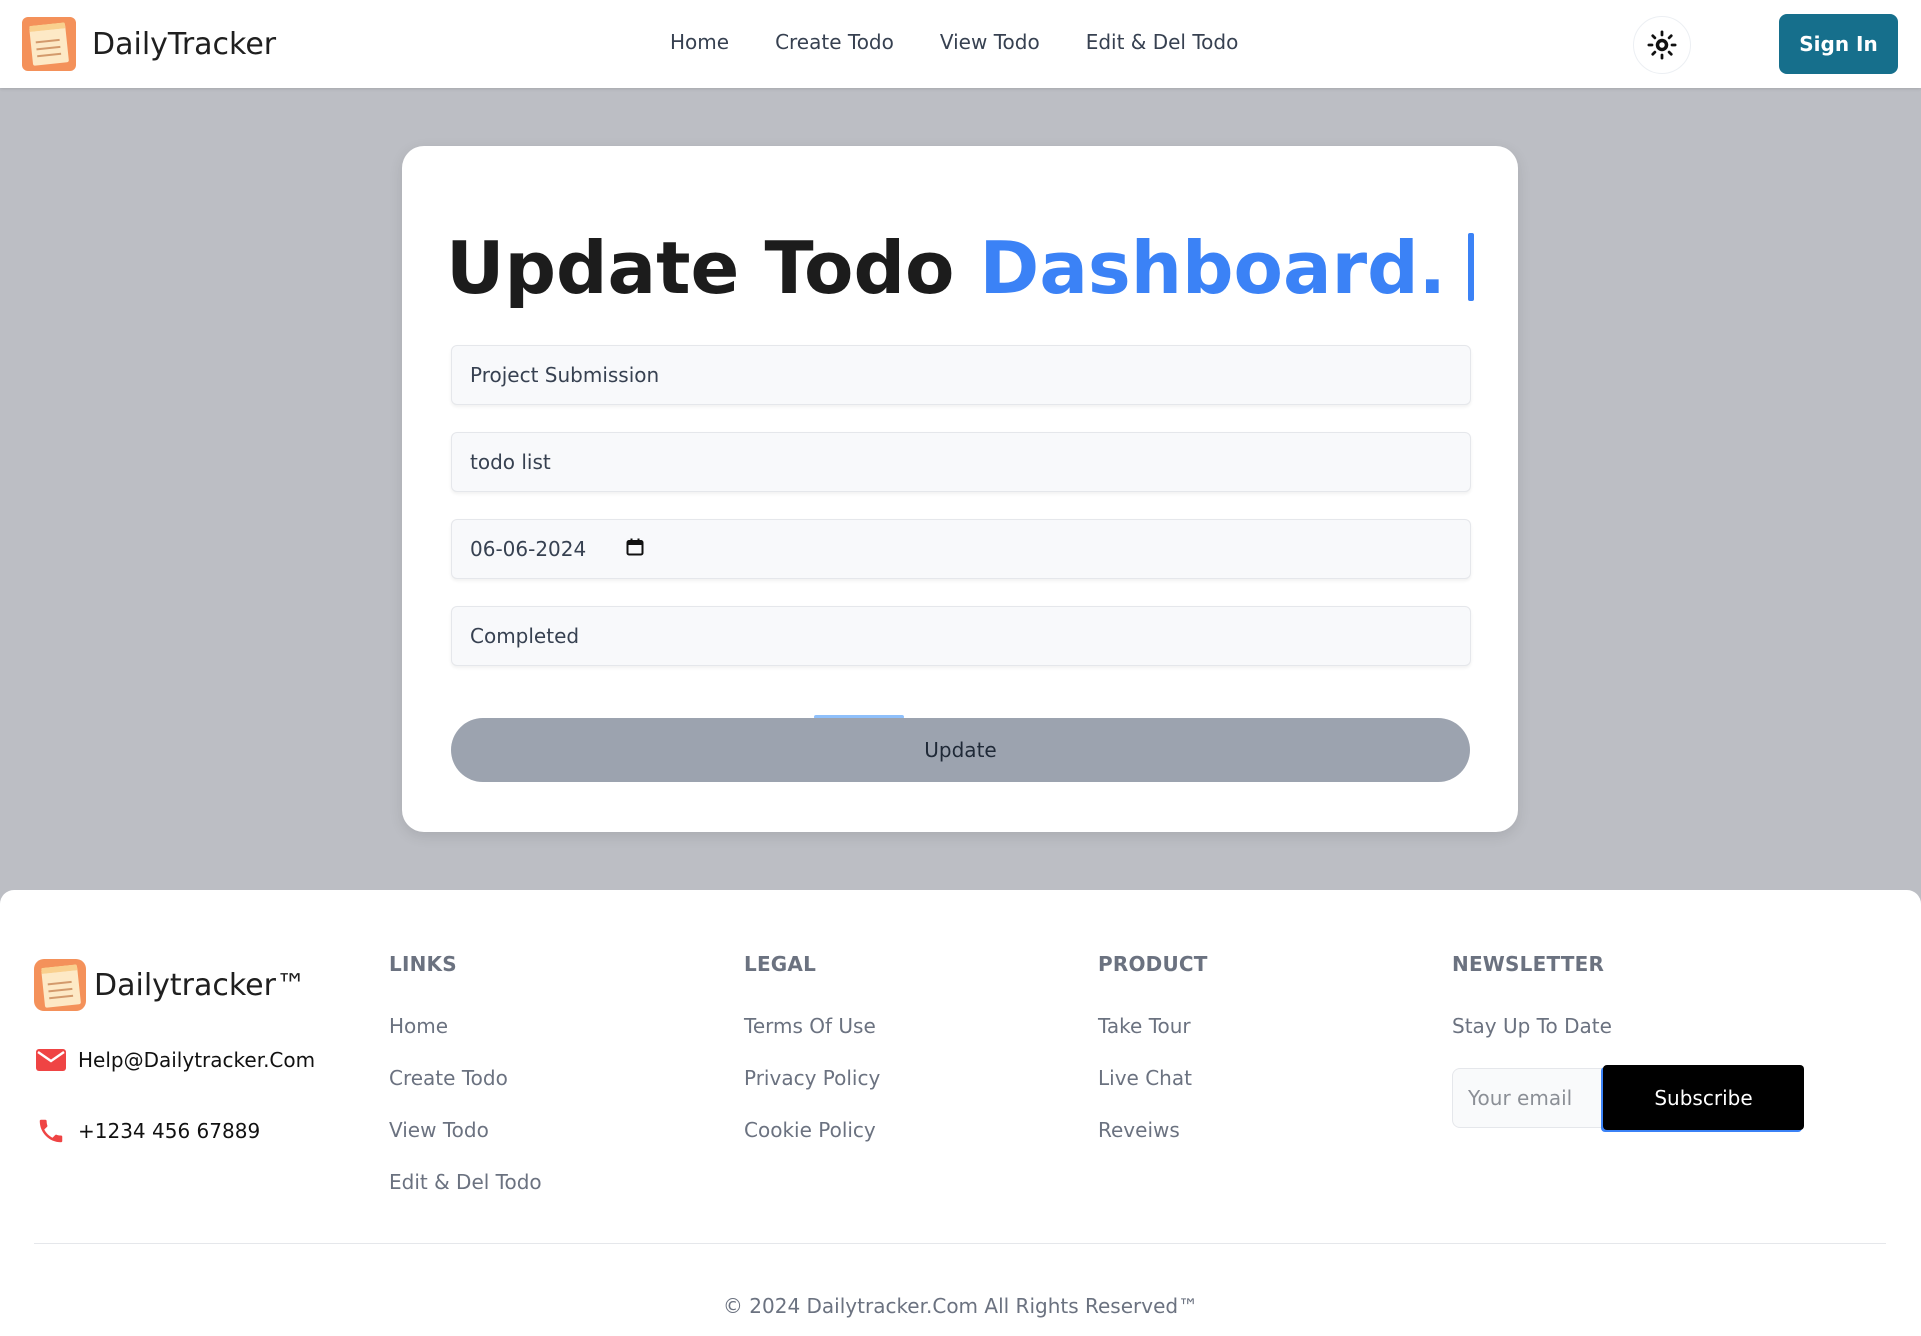 The height and width of the screenshot is (1336, 1921). What do you see at coordinates (1162, 42) in the screenshot?
I see `nav-edit-del-todo: Edit & Del Todo` at bounding box center [1162, 42].